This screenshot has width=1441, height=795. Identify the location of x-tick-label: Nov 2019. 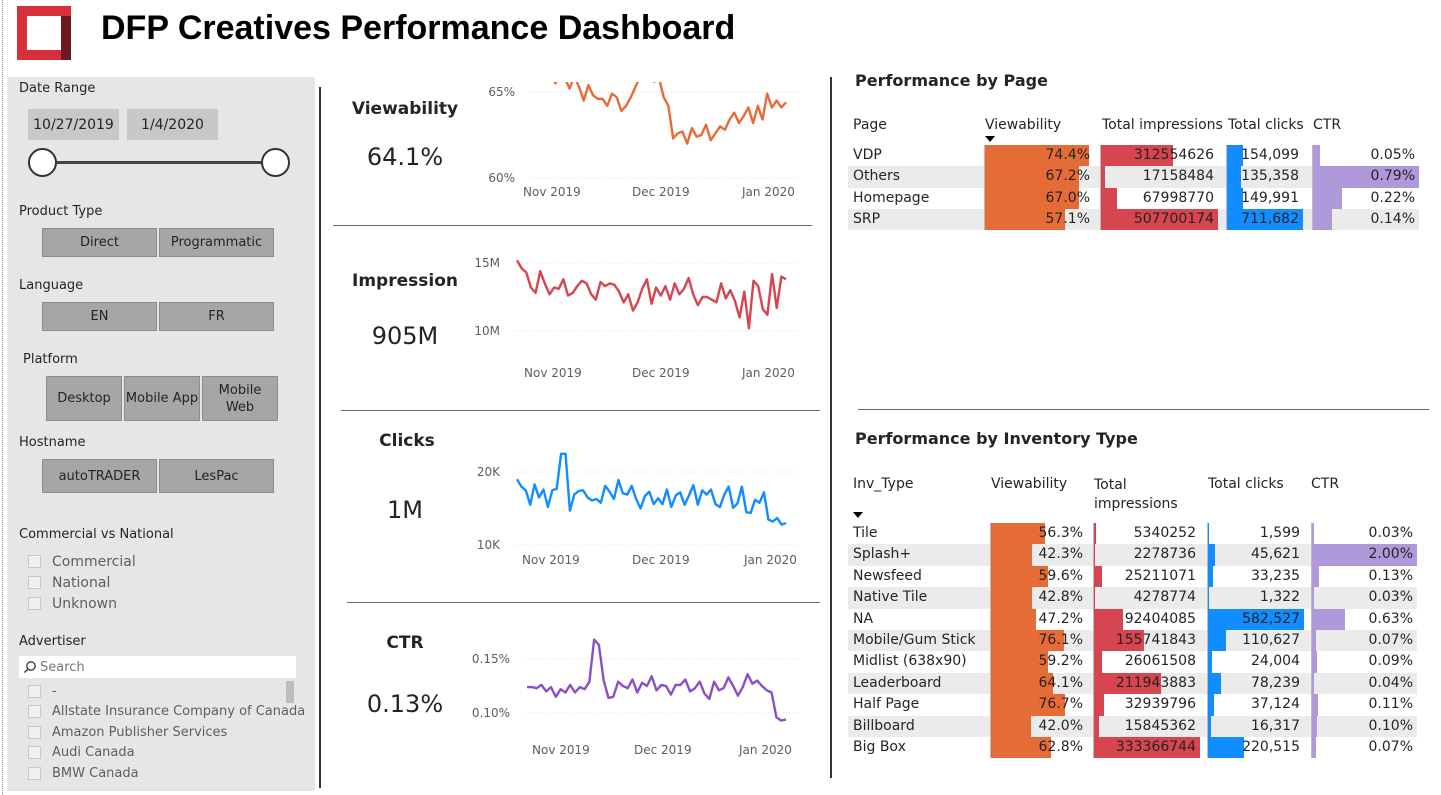
(561, 750).